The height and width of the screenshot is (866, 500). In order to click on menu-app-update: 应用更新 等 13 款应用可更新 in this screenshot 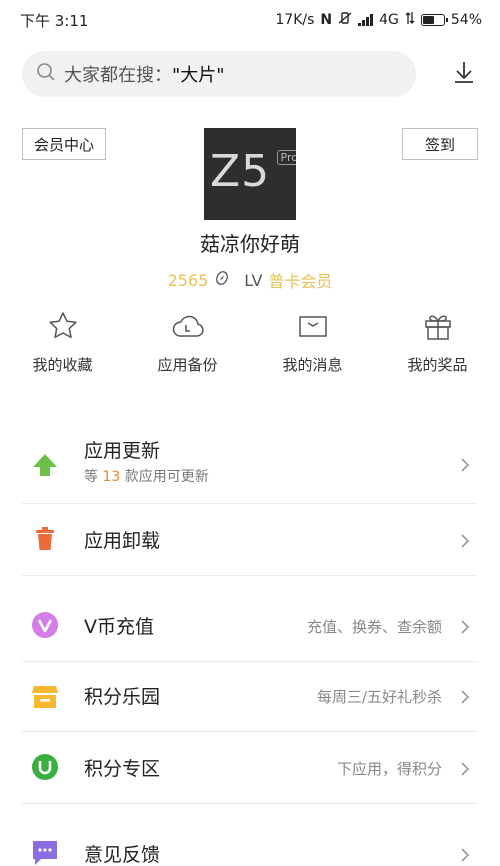, I will do `click(250, 464)`.